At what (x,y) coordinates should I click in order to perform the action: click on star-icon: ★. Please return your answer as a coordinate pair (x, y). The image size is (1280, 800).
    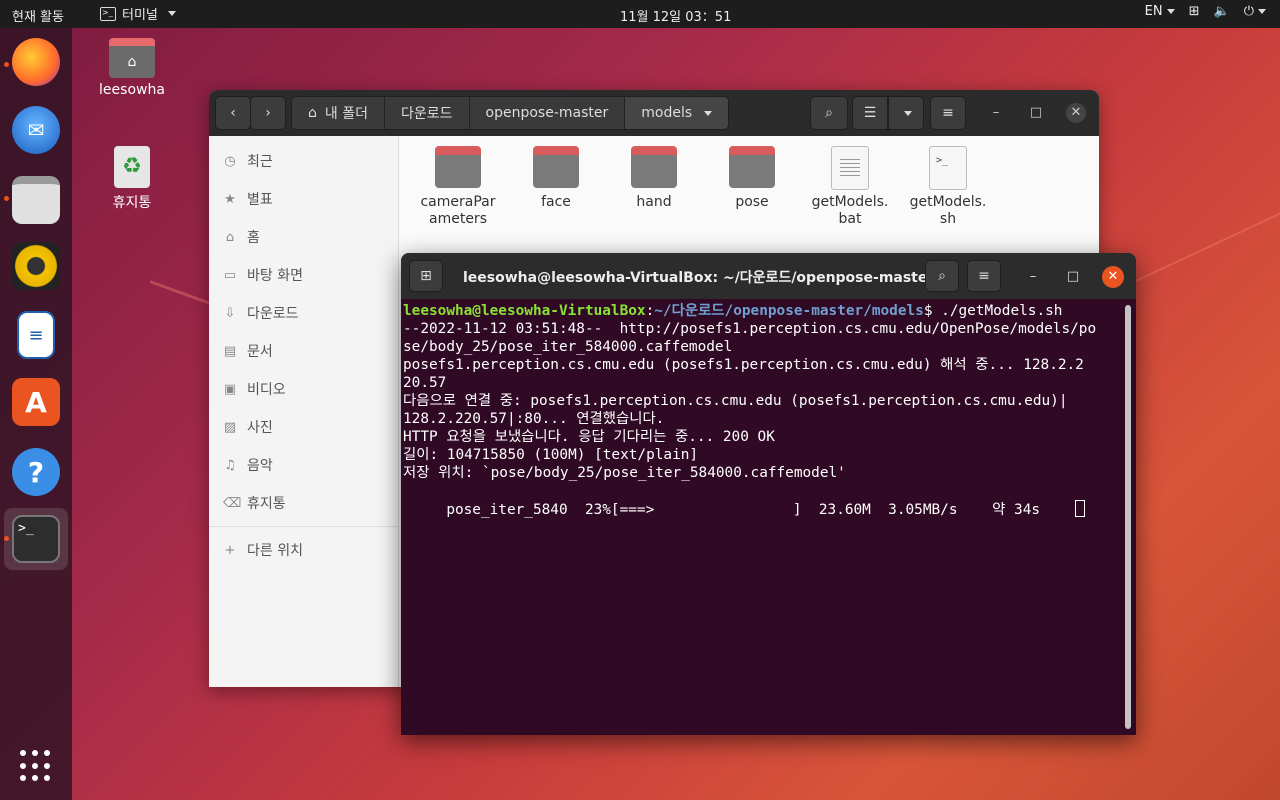
    Looking at the image, I should click on (230, 199).